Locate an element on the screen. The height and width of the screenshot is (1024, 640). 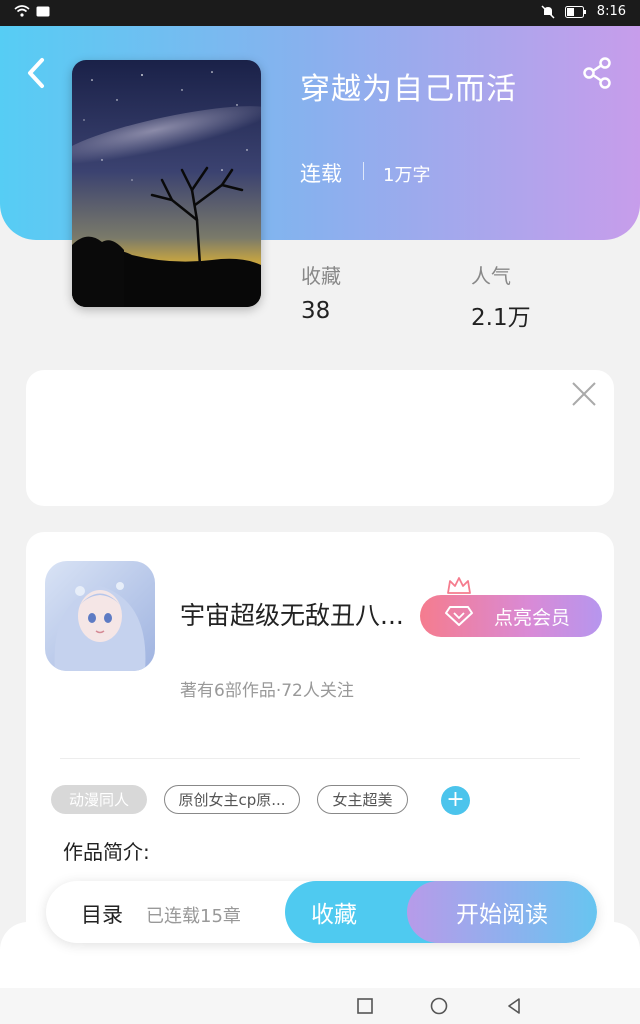
book-status: 连载 is located at coordinates (321, 174).